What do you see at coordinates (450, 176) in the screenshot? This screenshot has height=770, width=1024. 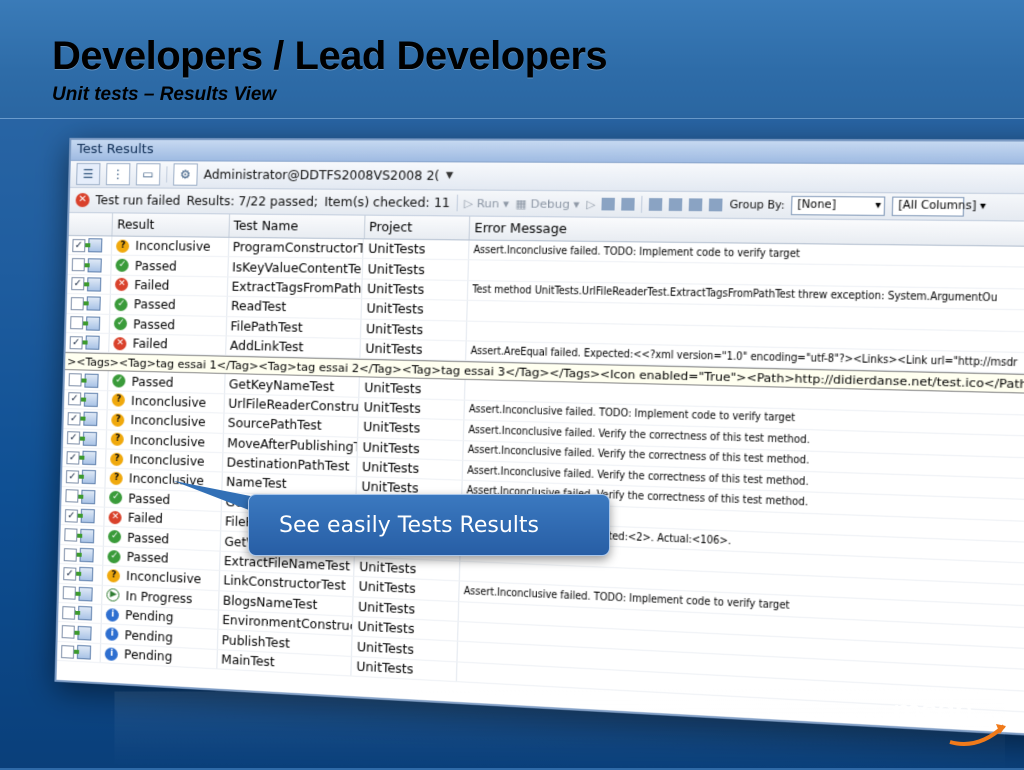 I see `user-dropdown-icon: ▼` at bounding box center [450, 176].